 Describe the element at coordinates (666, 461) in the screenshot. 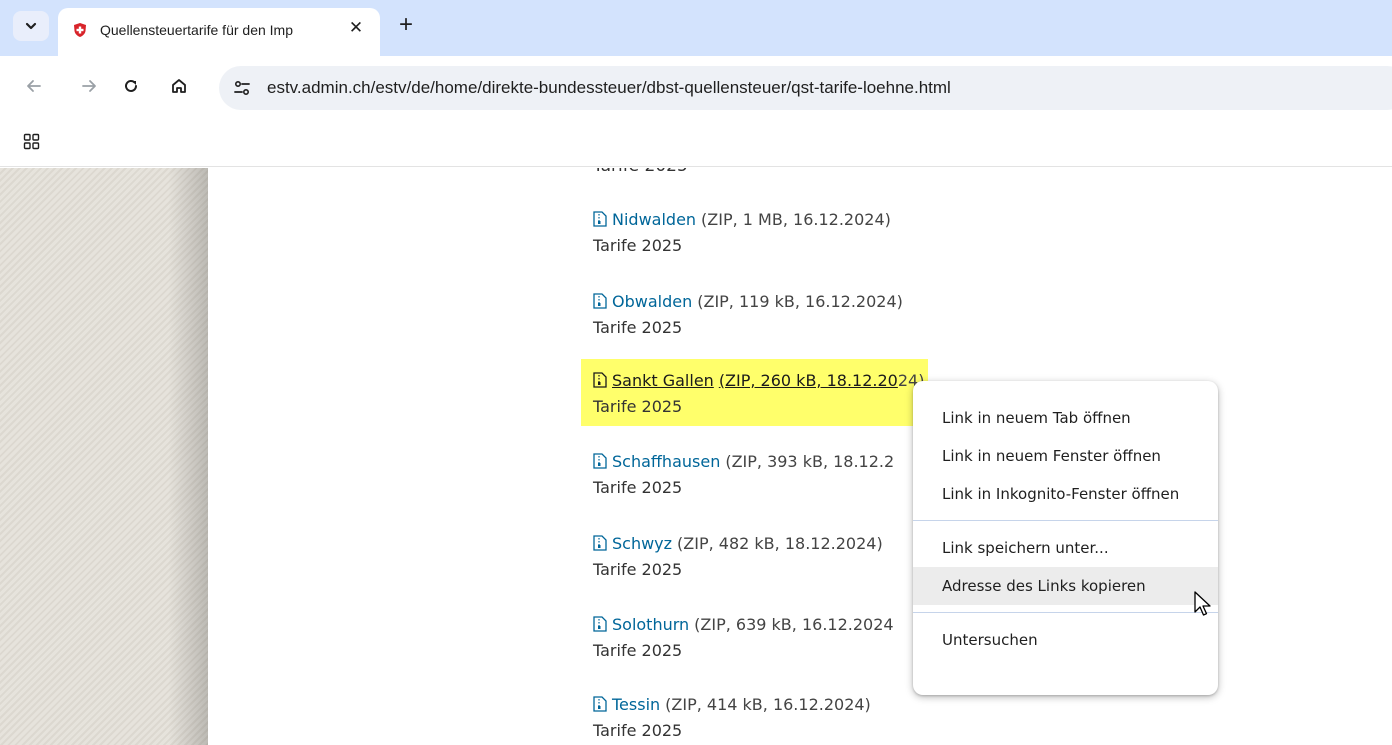

I see `download-link-schaffhausen: Schaffhausen` at that location.